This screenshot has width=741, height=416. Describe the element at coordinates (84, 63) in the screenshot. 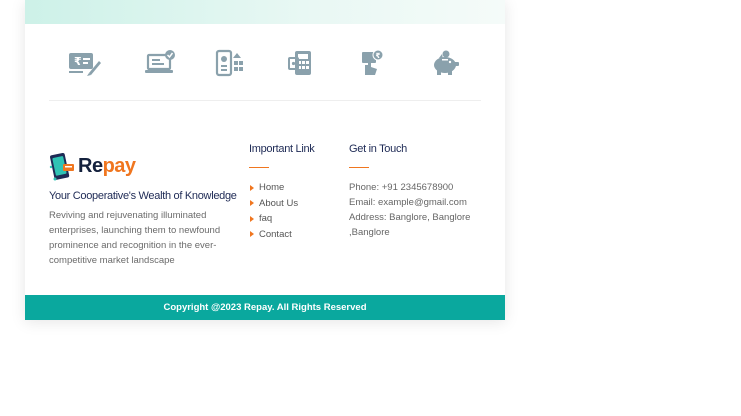

I see `rupee-bill-pen-icon: ₹` at that location.